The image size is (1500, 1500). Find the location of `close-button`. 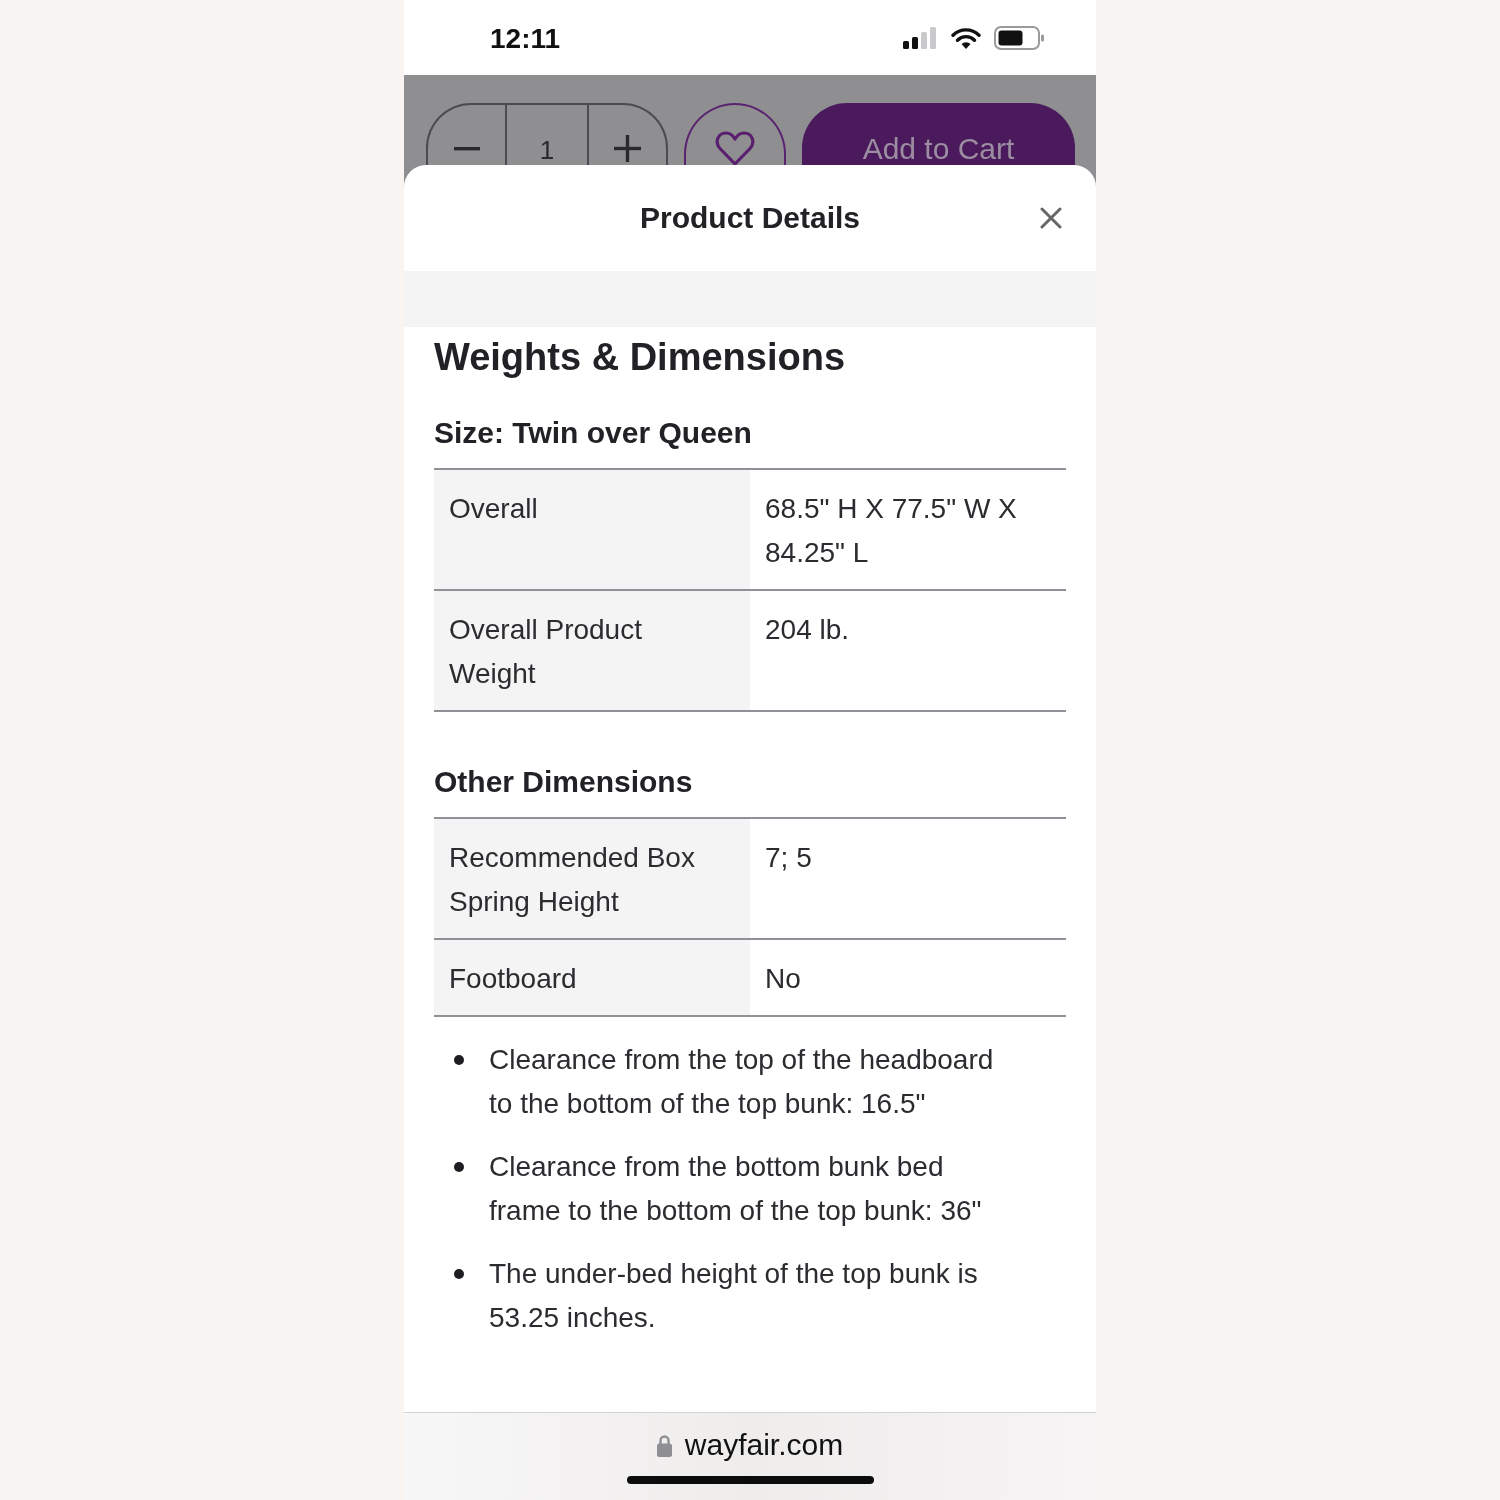

close-button is located at coordinates (1051, 218).